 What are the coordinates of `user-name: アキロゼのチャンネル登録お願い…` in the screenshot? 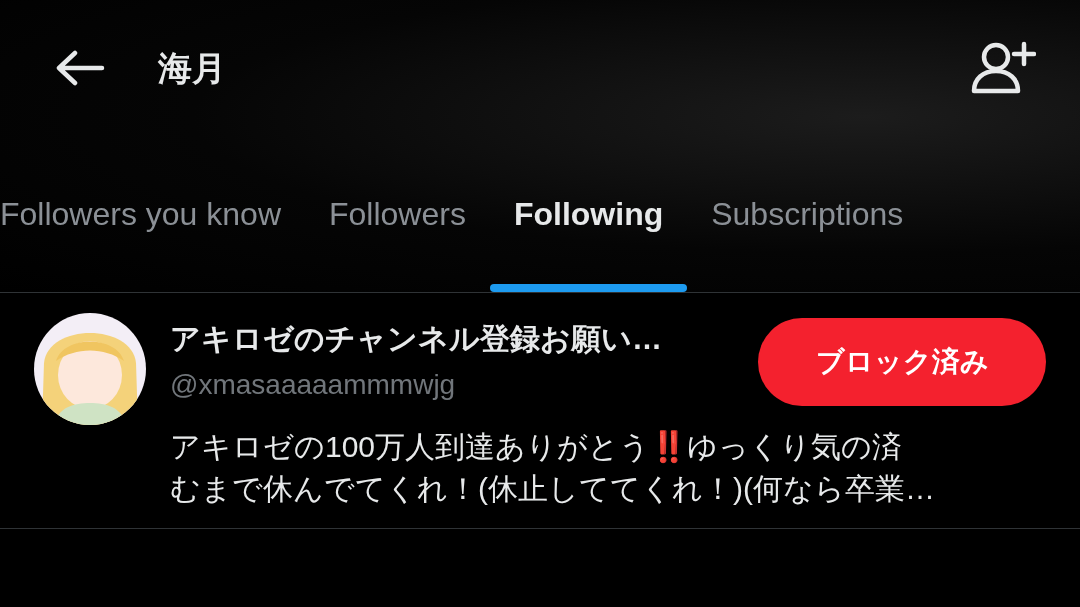 It's located at (464, 339).